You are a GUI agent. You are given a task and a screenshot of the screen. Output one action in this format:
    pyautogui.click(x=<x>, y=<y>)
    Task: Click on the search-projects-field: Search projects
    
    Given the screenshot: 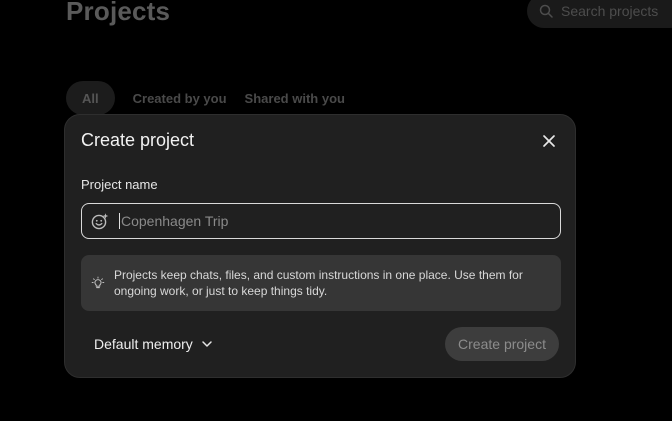 What is the action you would take?
    pyautogui.click(x=599, y=14)
    